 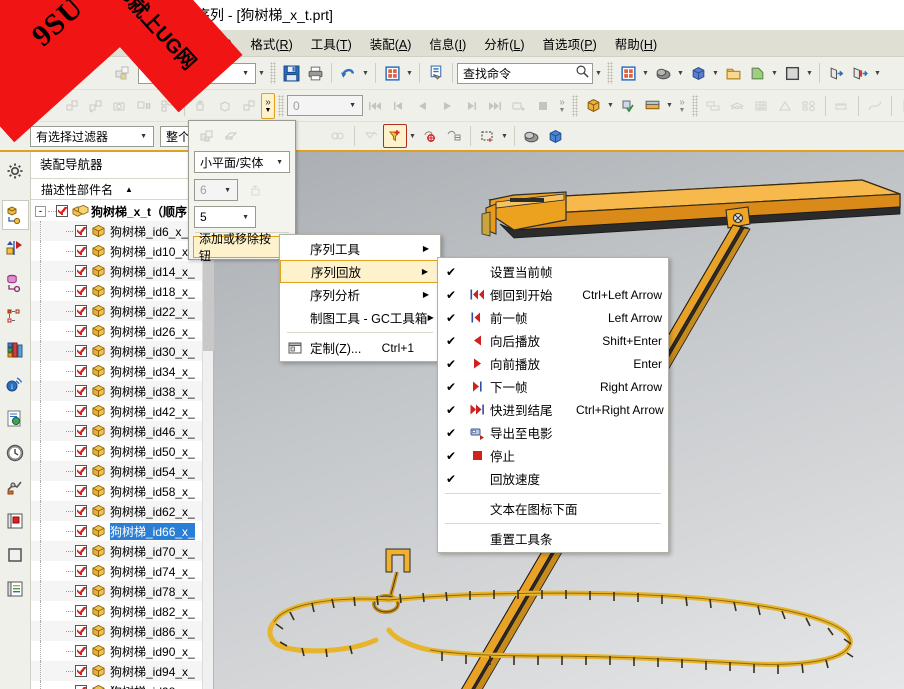 What do you see at coordinates (152, 391) in the screenshot?
I see `component-name-label: 狗树梯_id38_x_` at bounding box center [152, 391].